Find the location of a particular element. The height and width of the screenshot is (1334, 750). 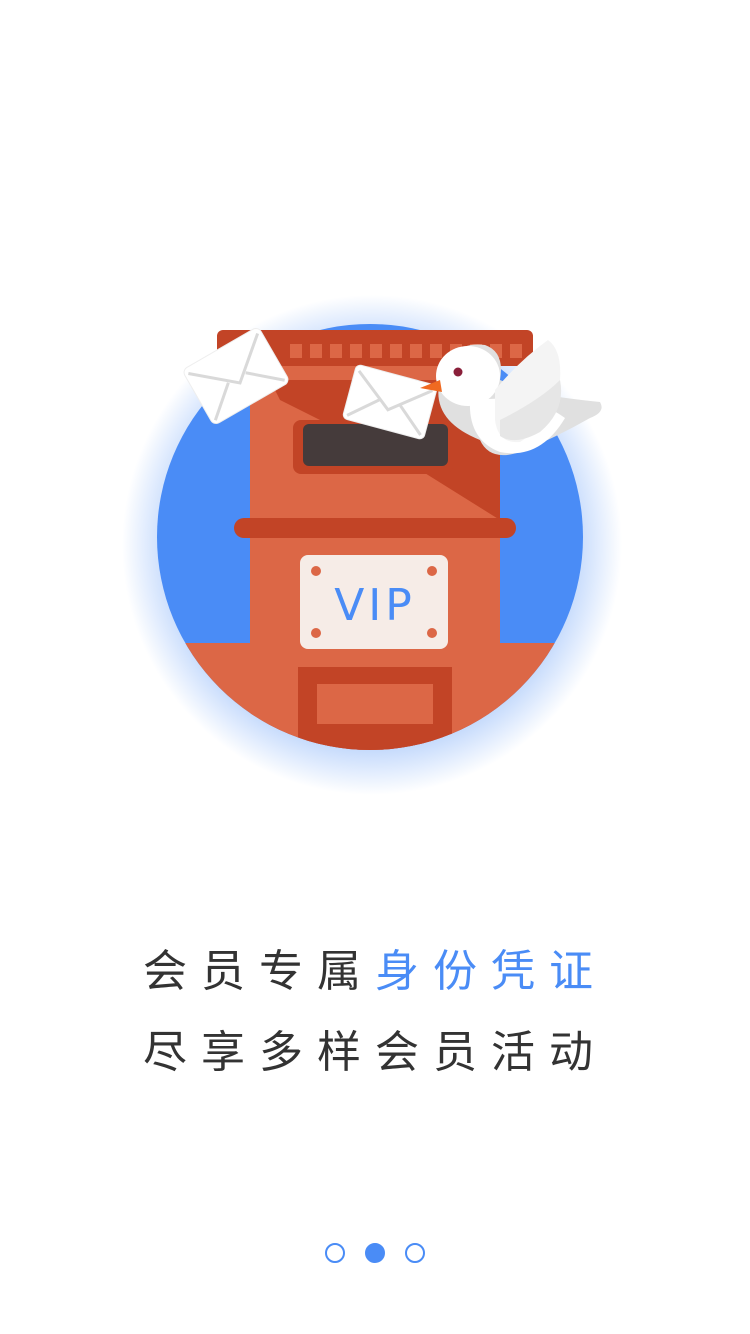

headline-line-1: 会员专属身份凭证 is located at coordinates (375, 972).